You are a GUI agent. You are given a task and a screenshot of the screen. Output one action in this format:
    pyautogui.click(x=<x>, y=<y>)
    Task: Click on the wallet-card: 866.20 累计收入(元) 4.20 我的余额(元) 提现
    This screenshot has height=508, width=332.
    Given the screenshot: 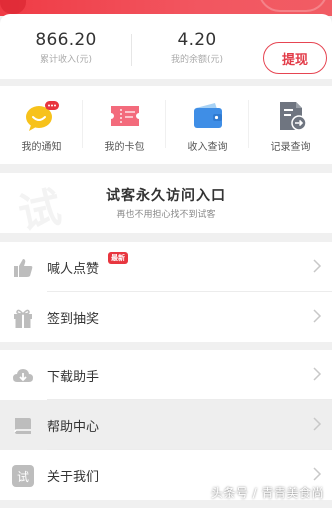 What is the action you would take?
    pyautogui.click(x=166, y=46)
    